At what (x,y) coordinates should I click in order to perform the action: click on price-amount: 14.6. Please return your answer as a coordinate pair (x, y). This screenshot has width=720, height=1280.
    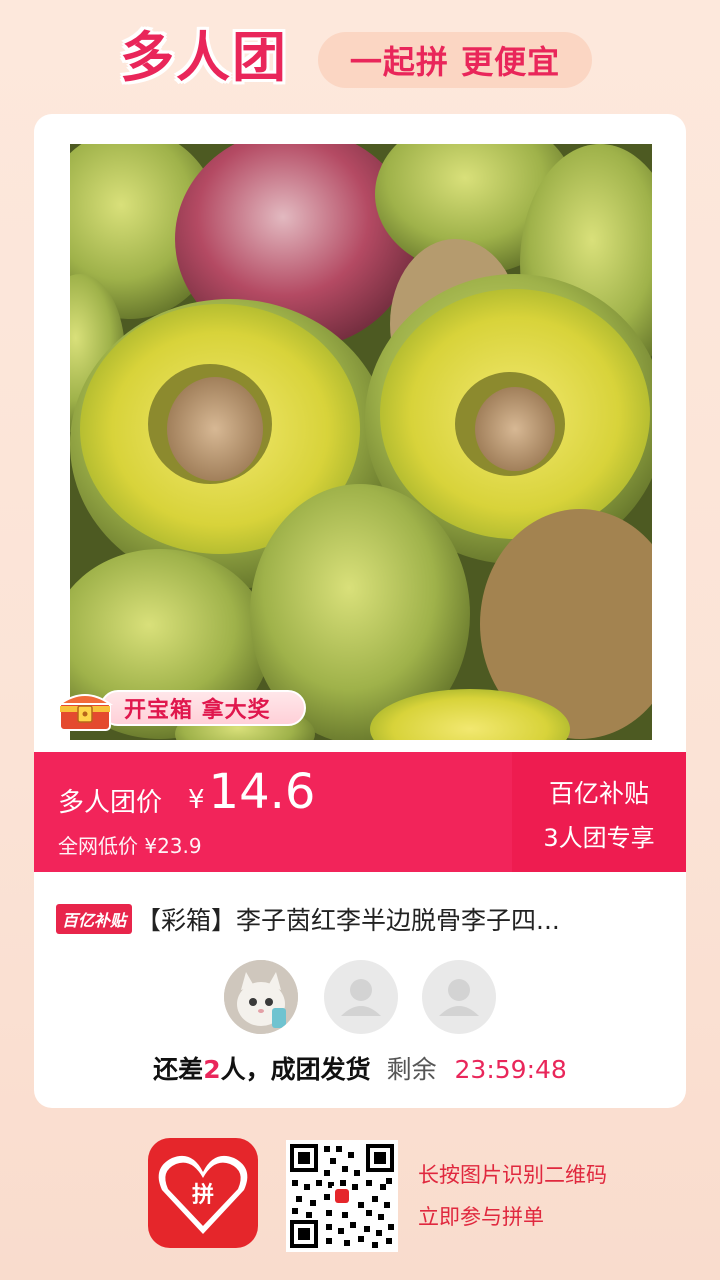
    Looking at the image, I should click on (262, 792).